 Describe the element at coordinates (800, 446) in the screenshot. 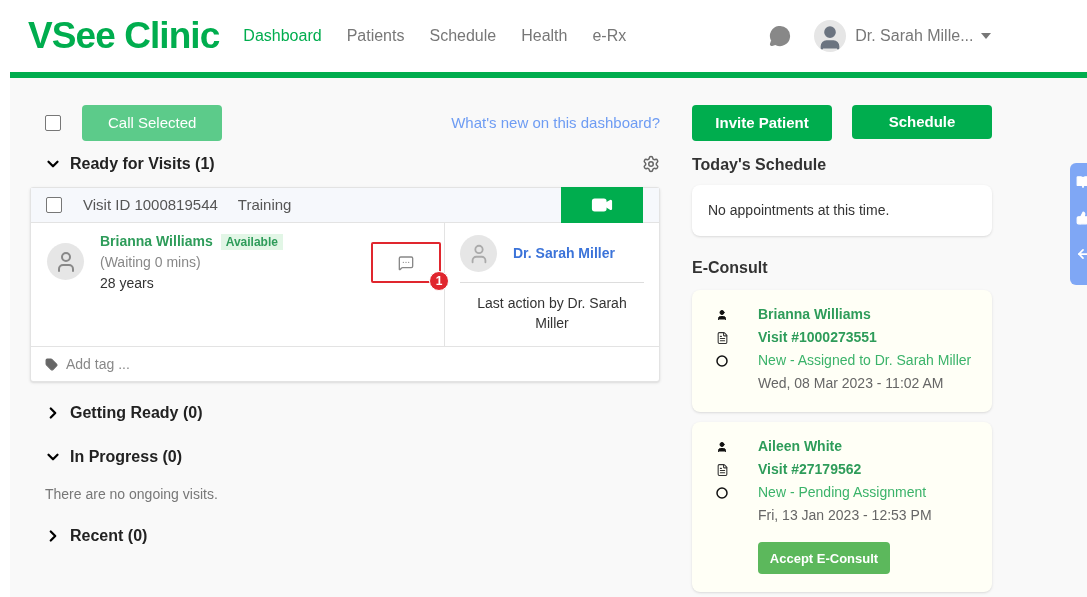

I see `patient-name: Aileen White` at that location.